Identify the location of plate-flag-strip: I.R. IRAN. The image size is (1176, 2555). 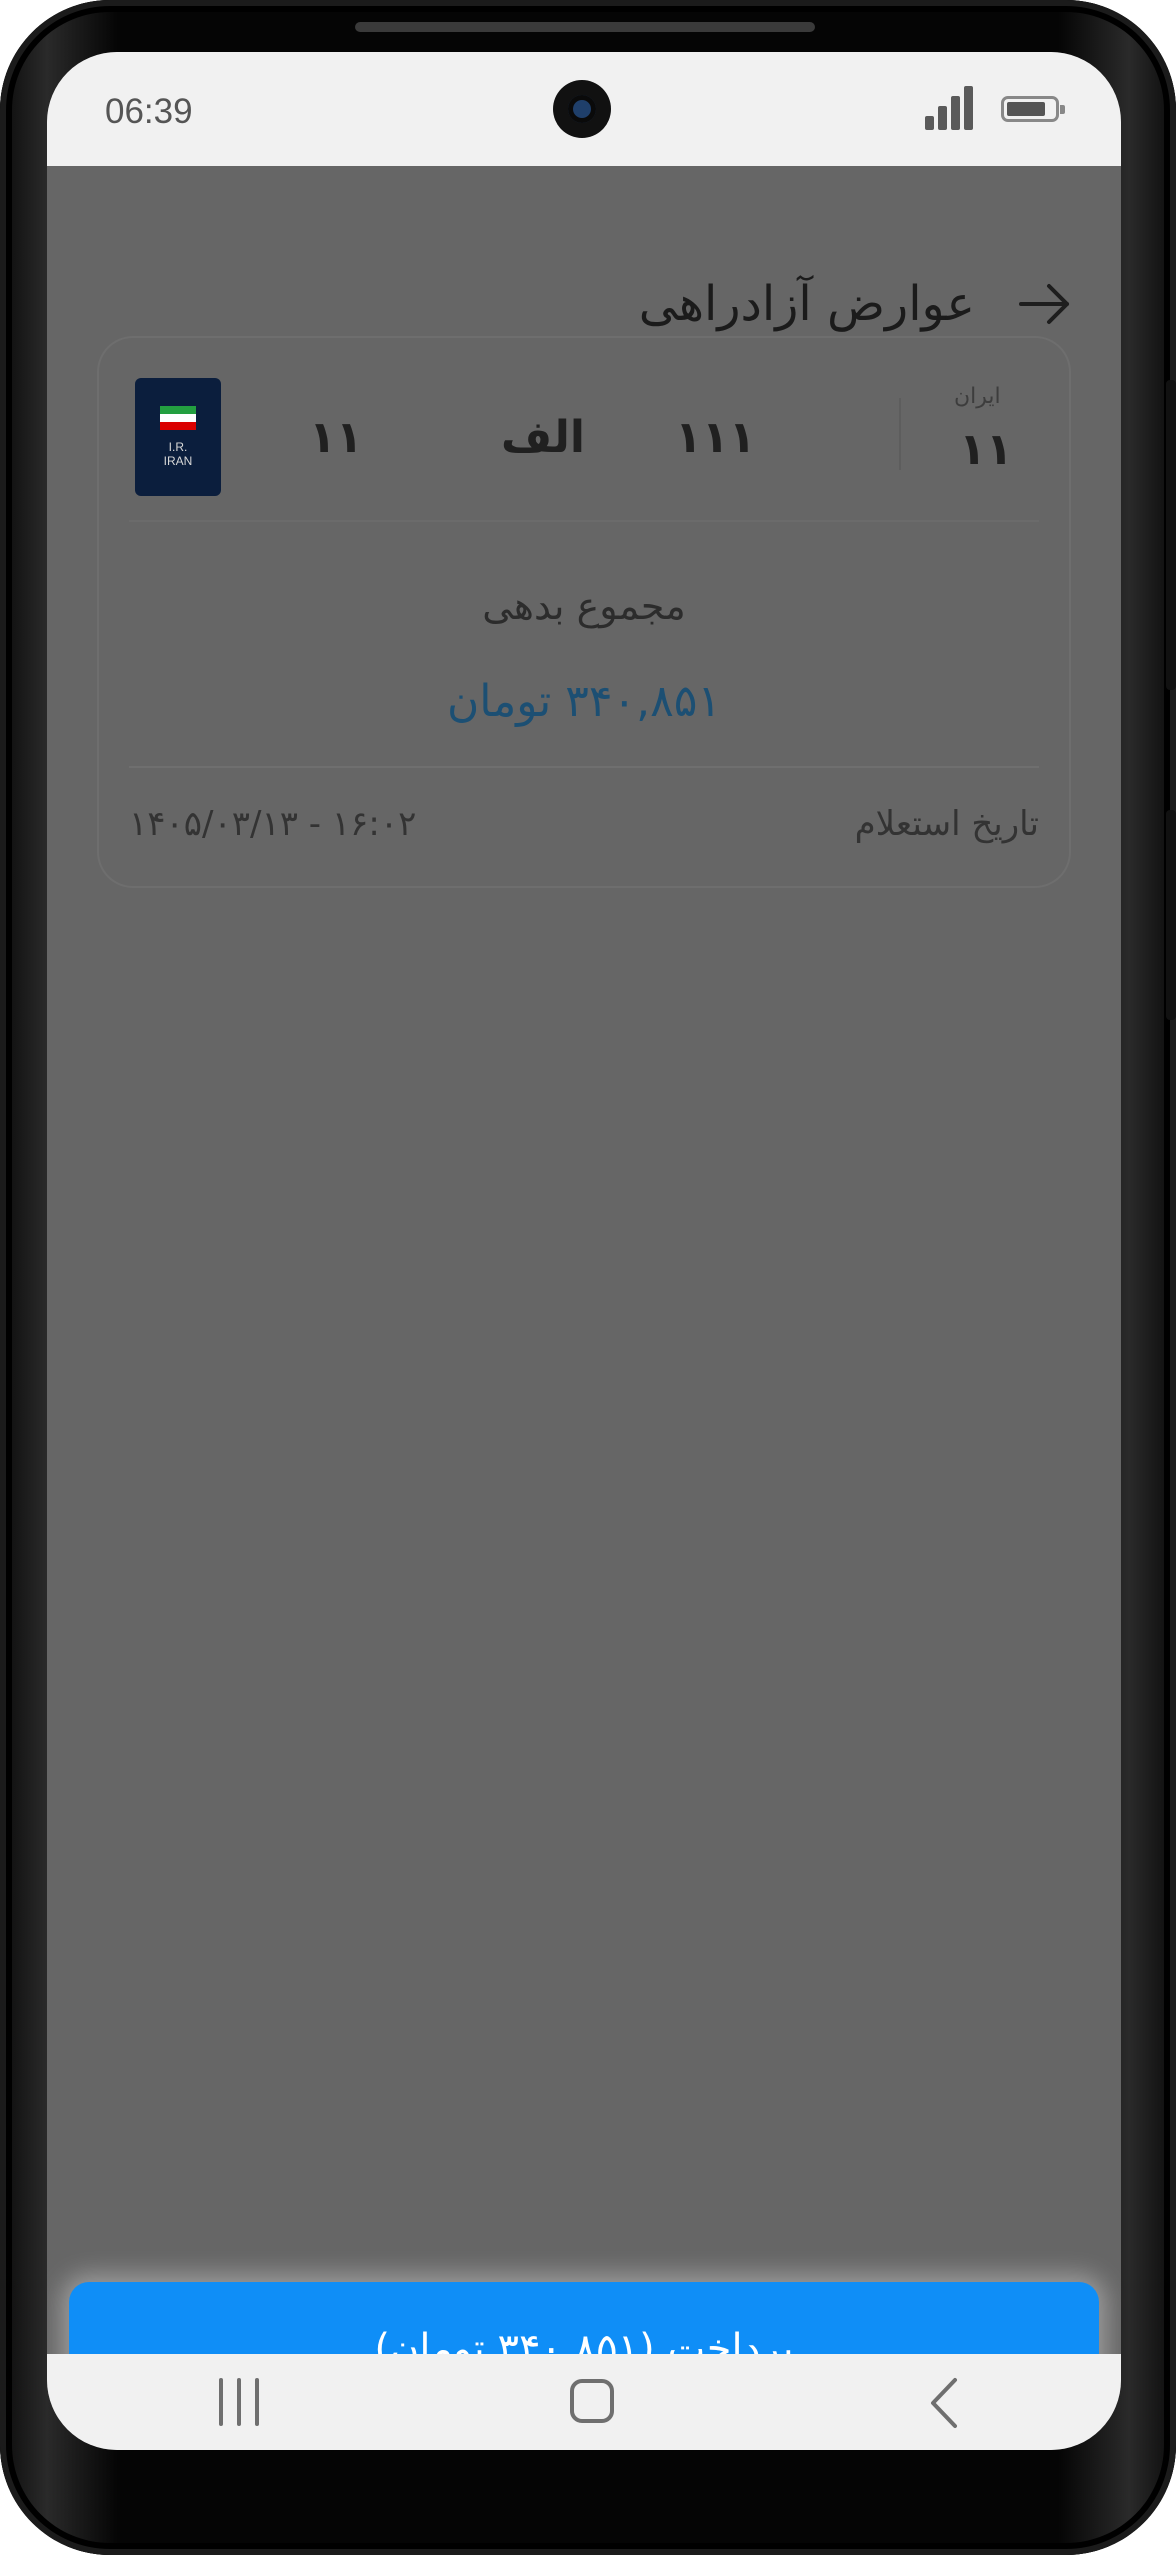
(178, 437).